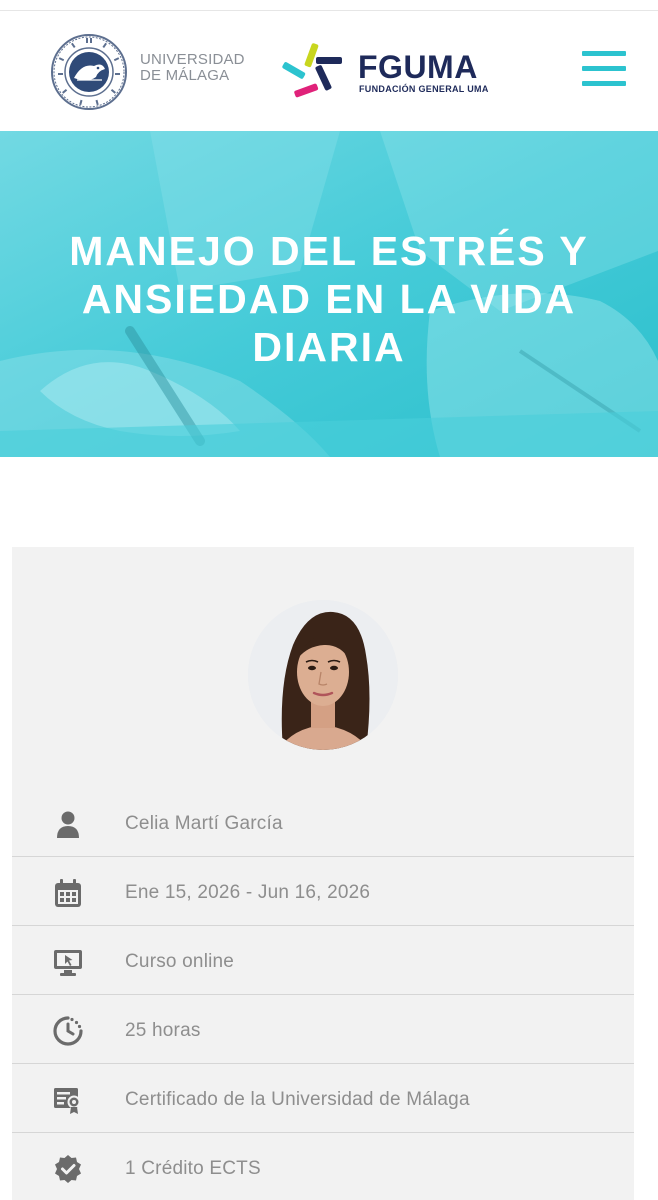 Image resolution: width=658 pixels, height=1200 pixels. What do you see at coordinates (424, 89) in the screenshot?
I see `fguma-subtitle: FUNDACIÓN GENERAL UMA` at bounding box center [424, 89].